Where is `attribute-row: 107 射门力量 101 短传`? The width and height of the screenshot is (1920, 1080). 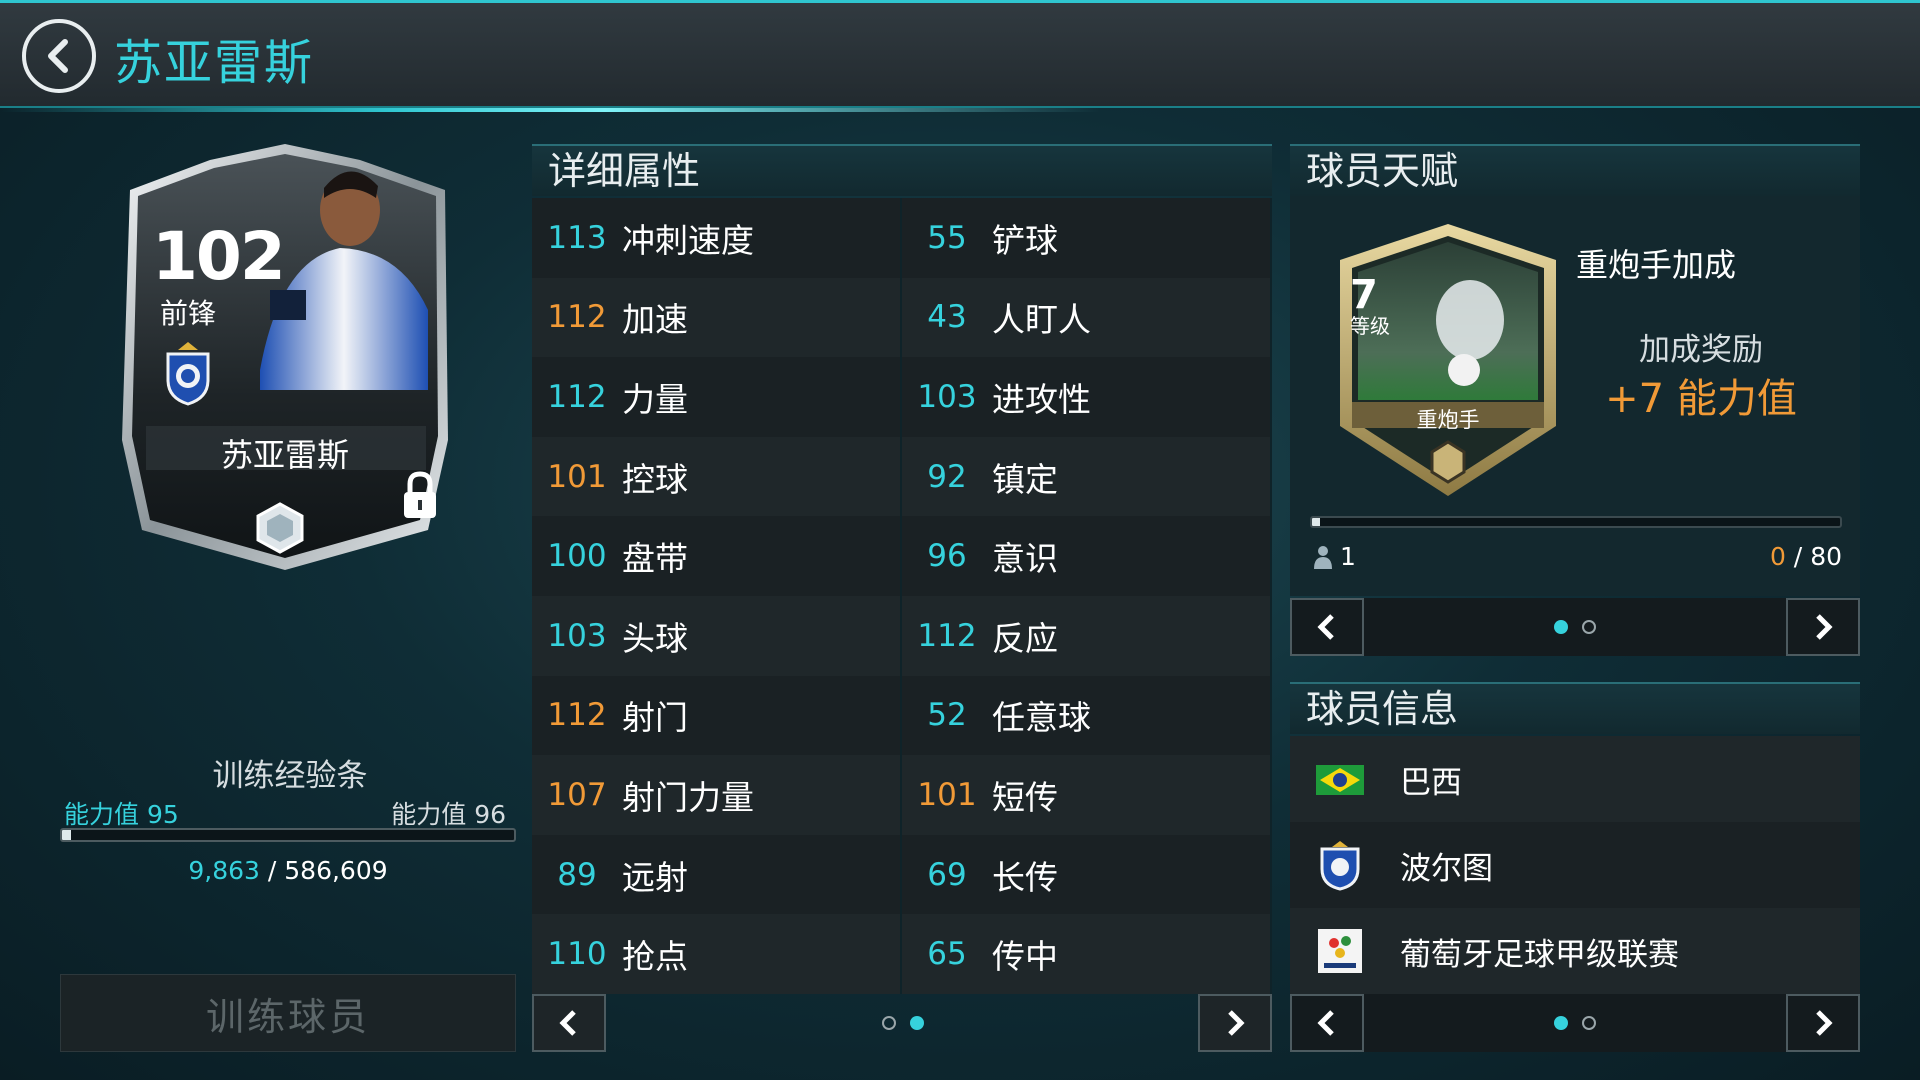 attribute-row: 107 射门力量 101 短传 is located at coordinates (902, 795).